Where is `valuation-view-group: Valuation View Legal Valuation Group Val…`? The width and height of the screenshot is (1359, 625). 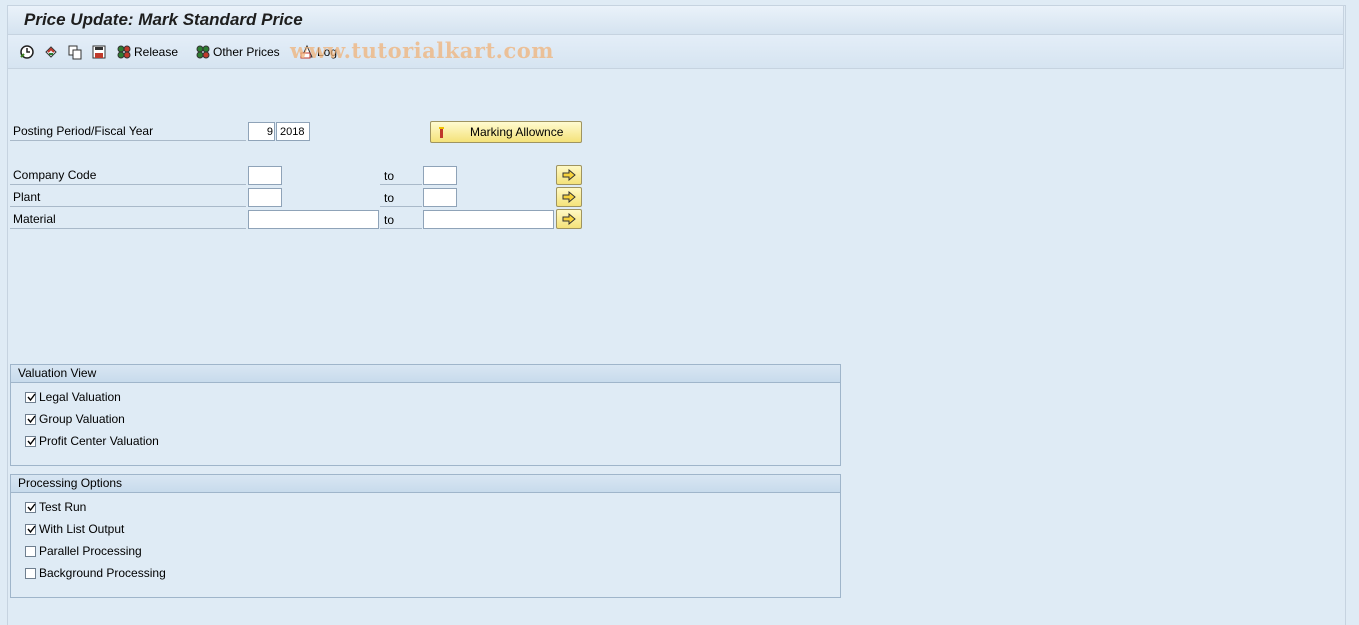
valuation-view-group: Valuation View Legal Valuation Group Val… is located at coordinates (425, 415).